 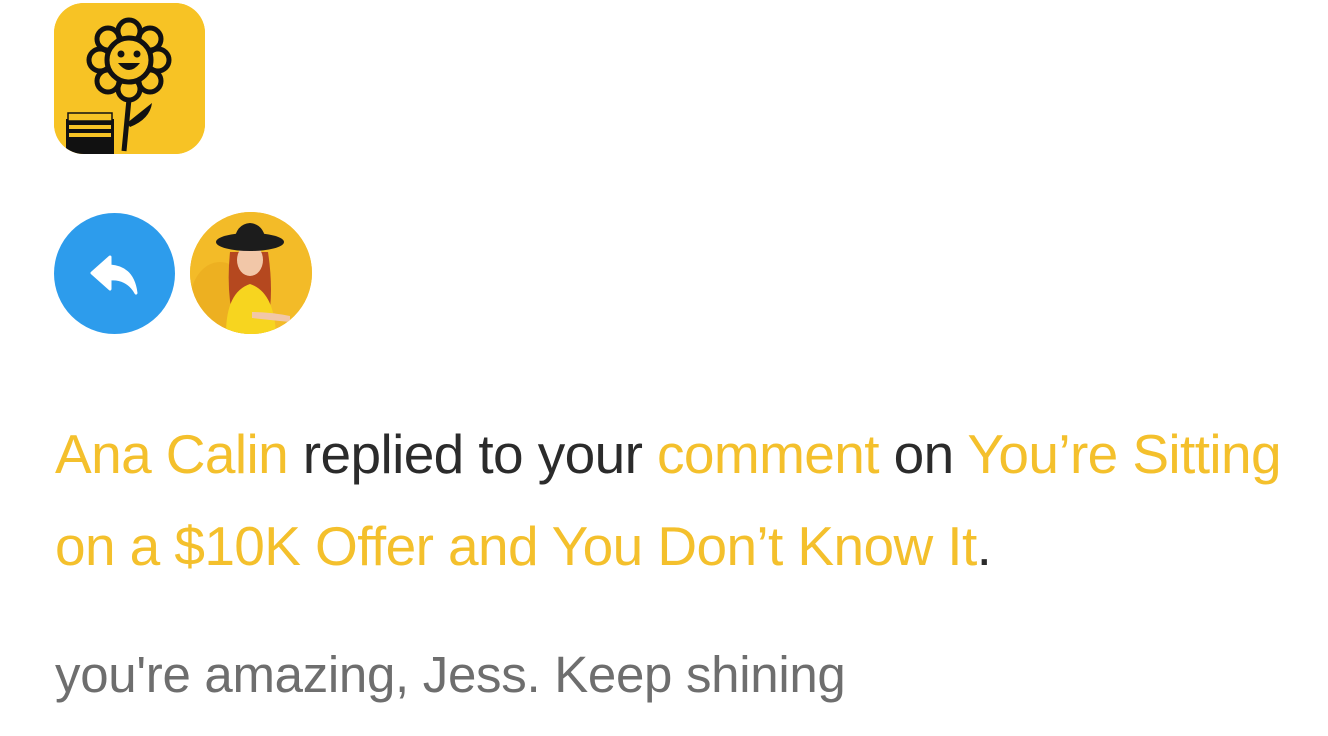 I want to click on on-text: on, so click(x=923, y=454).